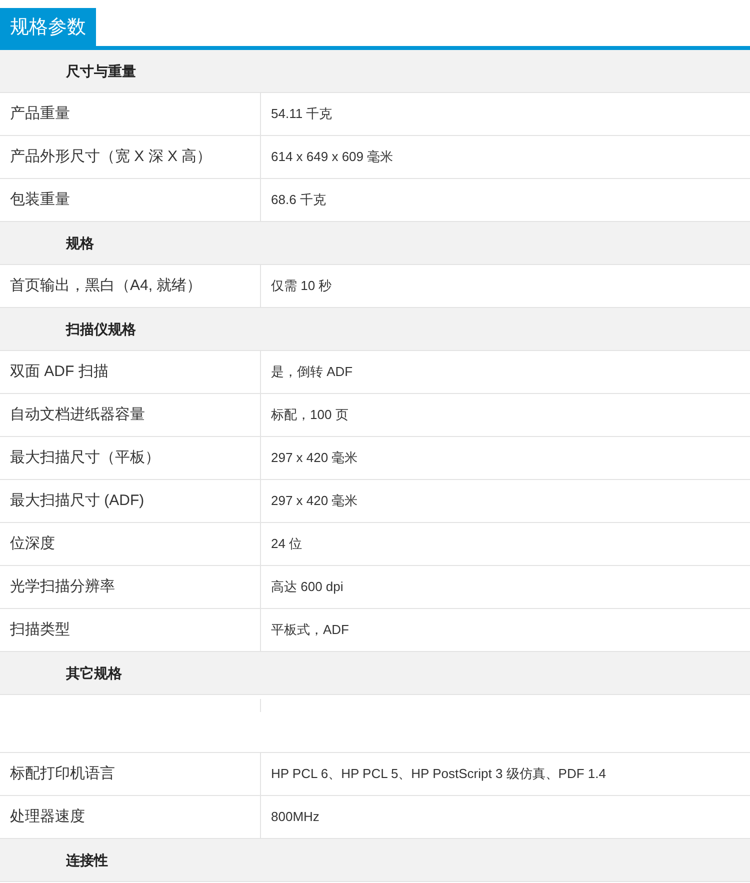 The width and height of the screenshot is (750, 883). What do you see at coordinates (77, 414) in the screenshot?
I see `spec-label: 自动文档进纸器容量` at bounding box center [77, 414].